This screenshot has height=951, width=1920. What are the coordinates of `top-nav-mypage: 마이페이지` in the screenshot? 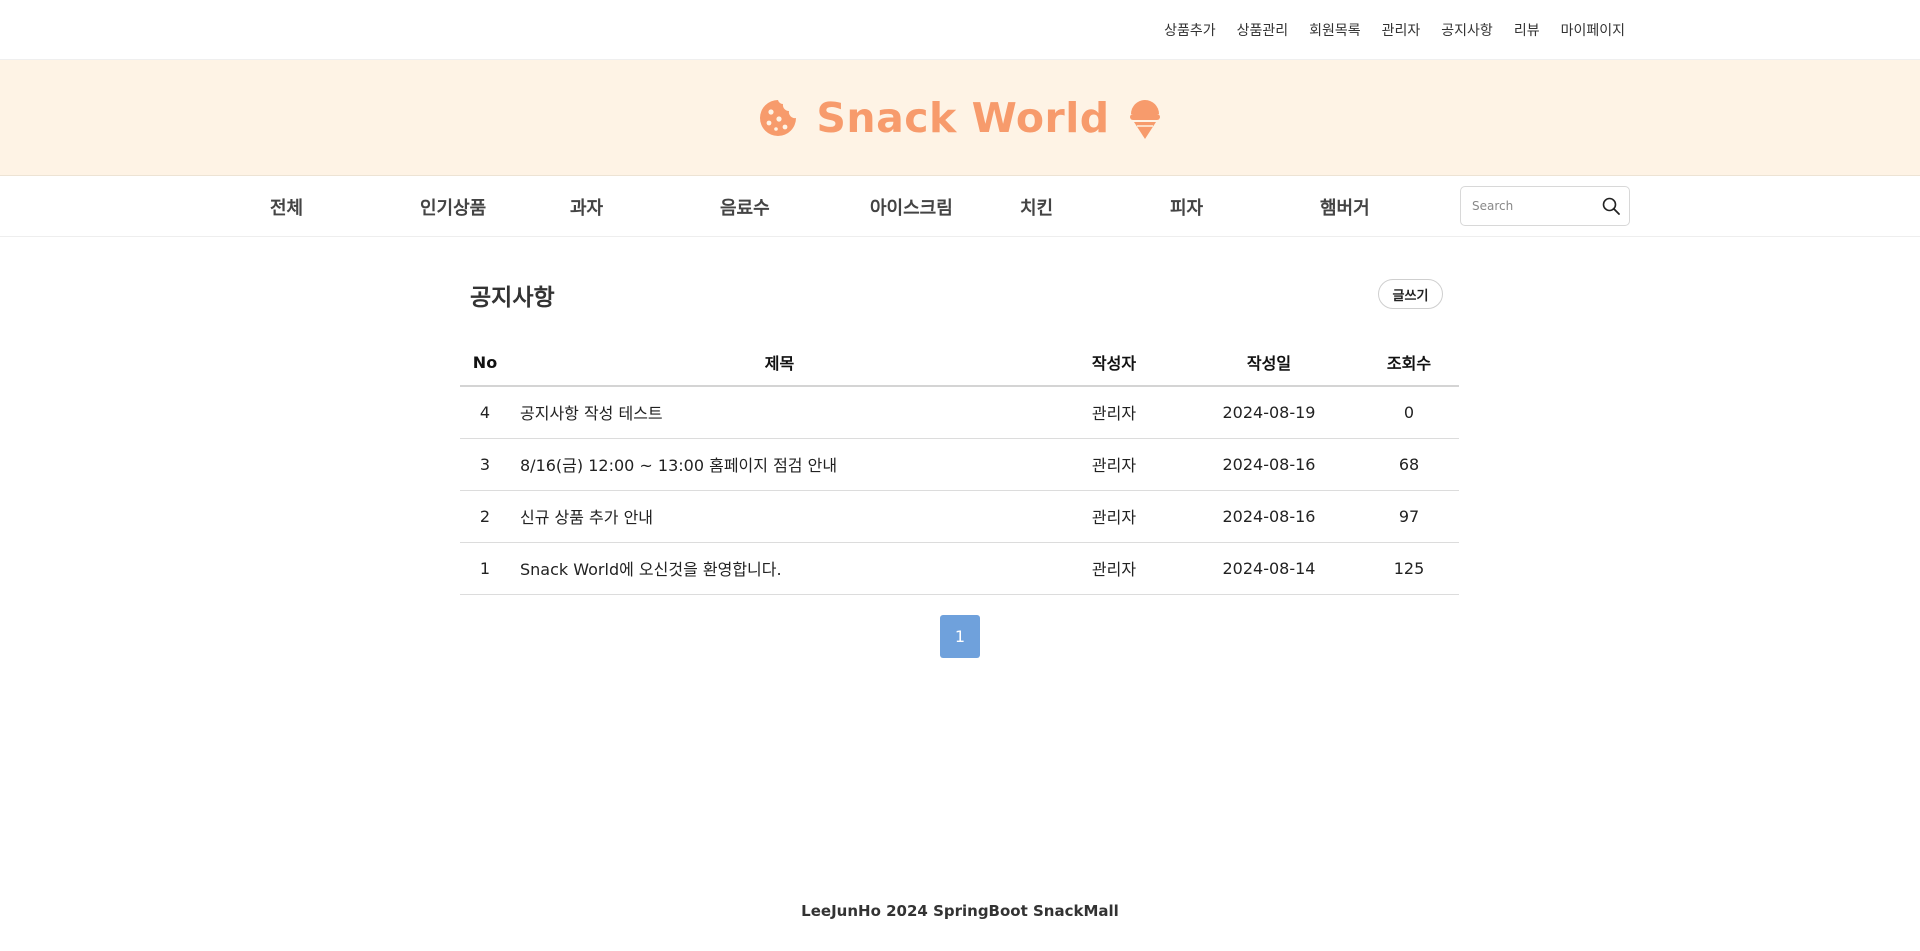 It's located at (1593, 30).